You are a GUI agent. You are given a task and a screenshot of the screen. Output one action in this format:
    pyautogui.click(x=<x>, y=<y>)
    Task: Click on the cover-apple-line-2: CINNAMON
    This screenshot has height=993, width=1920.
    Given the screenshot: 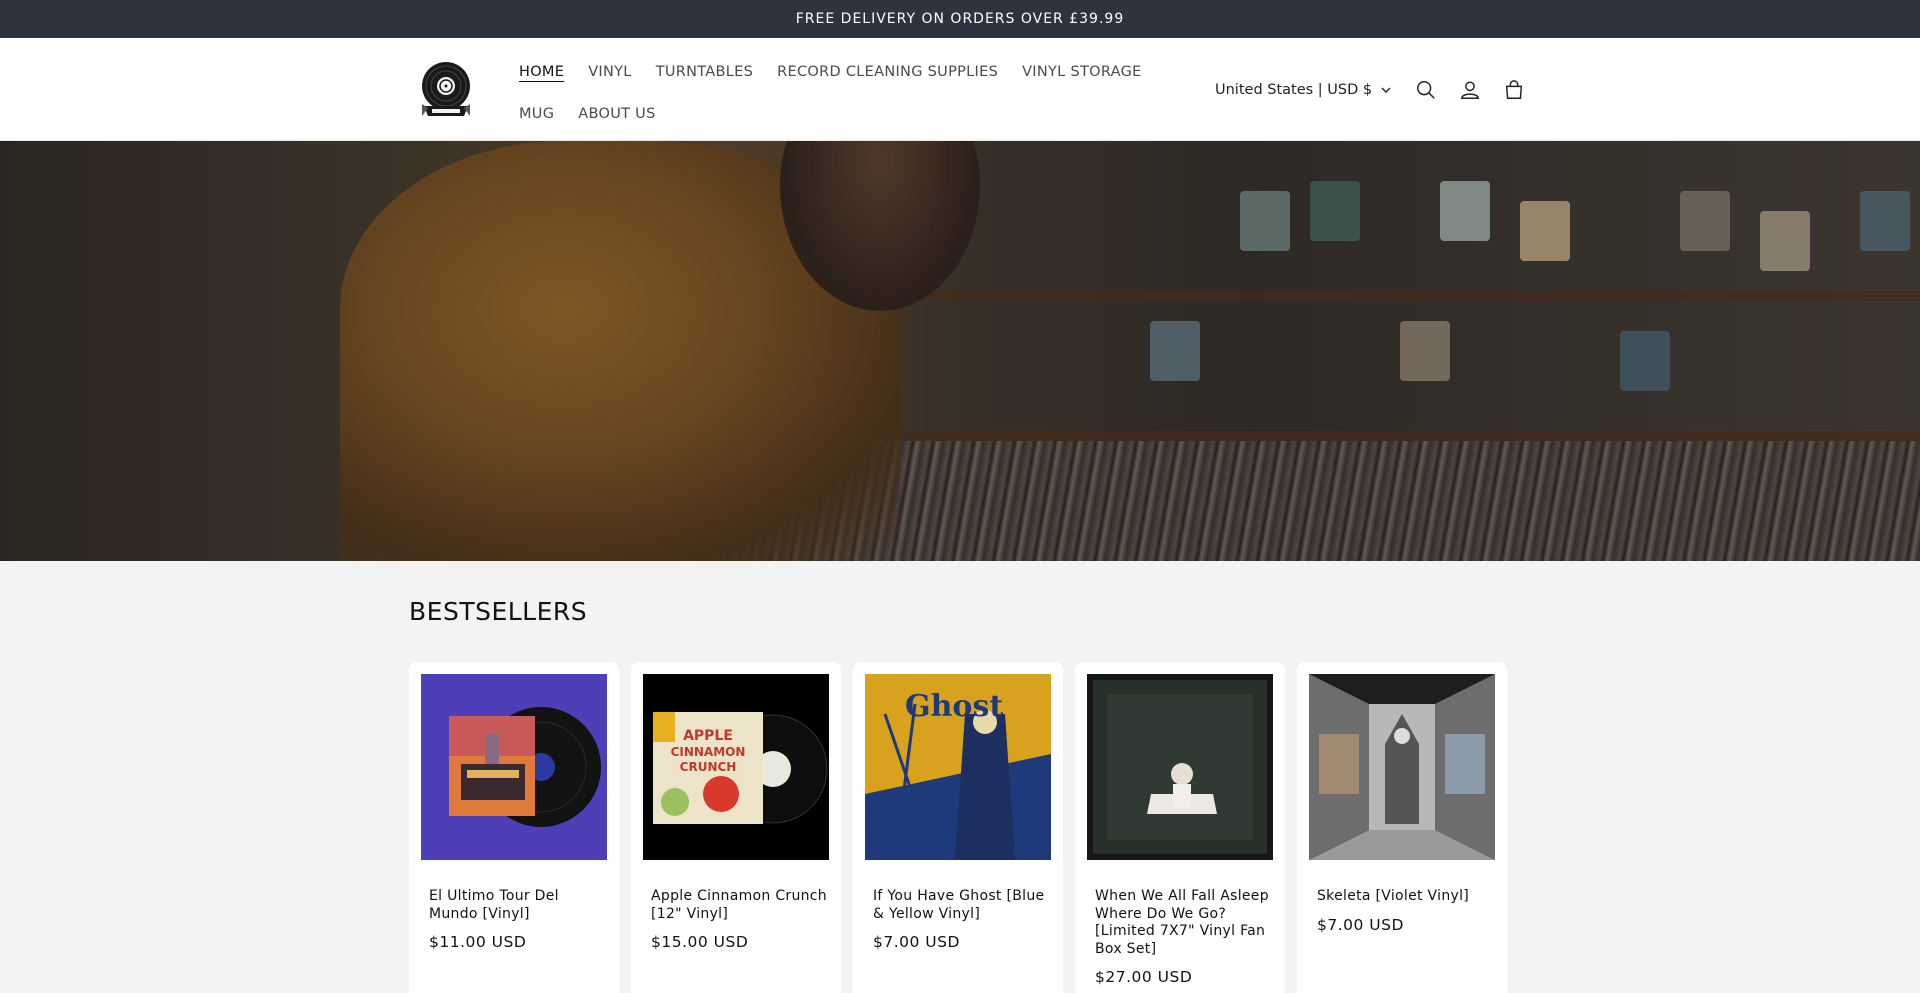 What is the action you would take?
    pyautogui.click(x=708, y=752)
    